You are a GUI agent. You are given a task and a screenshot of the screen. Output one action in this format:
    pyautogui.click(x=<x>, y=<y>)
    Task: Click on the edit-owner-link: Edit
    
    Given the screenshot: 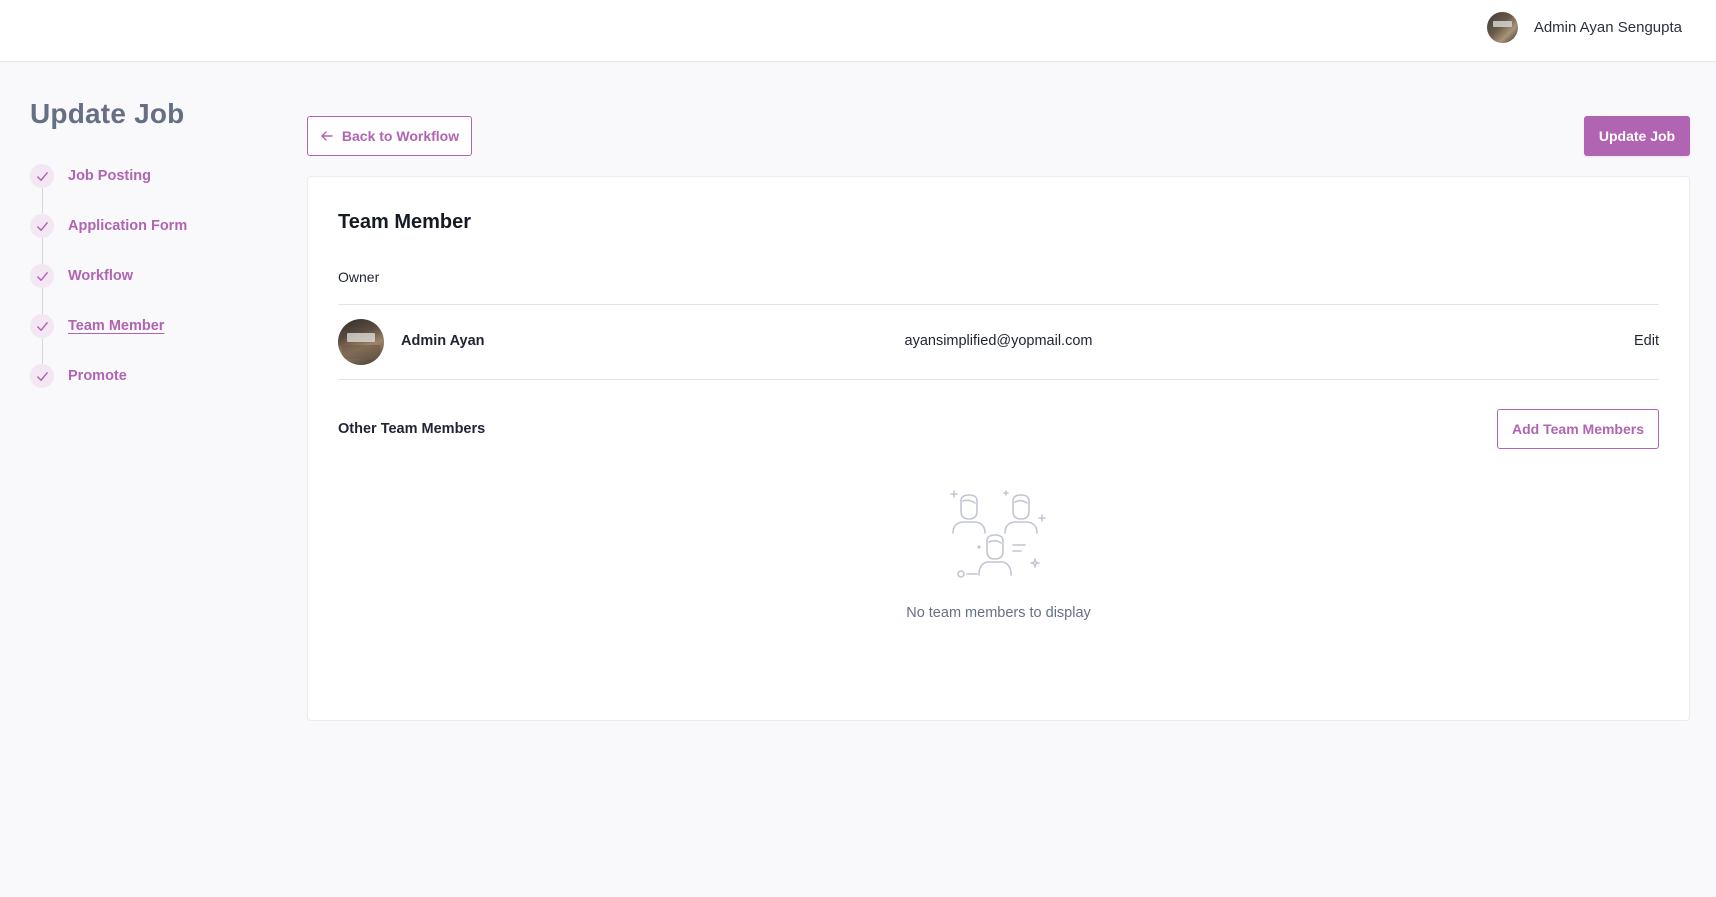 What is the action you would take?
    pyautogui.click(x=1646, y=341)
    